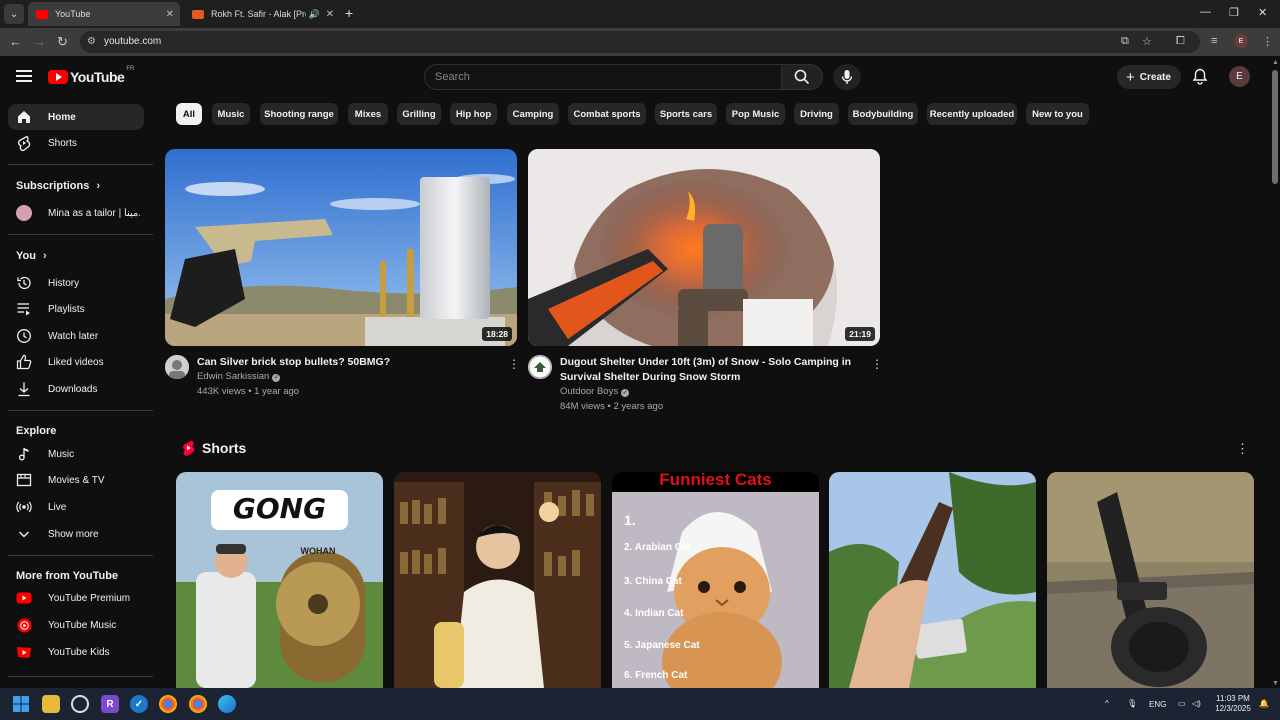 The height and width of the screenshot is (720, 1280). Describe the element at coordinates (262, 14) in the screenshot. I see `tab-rokh: Rokh Ft. Safir - Alak [Prod. ... 🔊 ✕` at that location.